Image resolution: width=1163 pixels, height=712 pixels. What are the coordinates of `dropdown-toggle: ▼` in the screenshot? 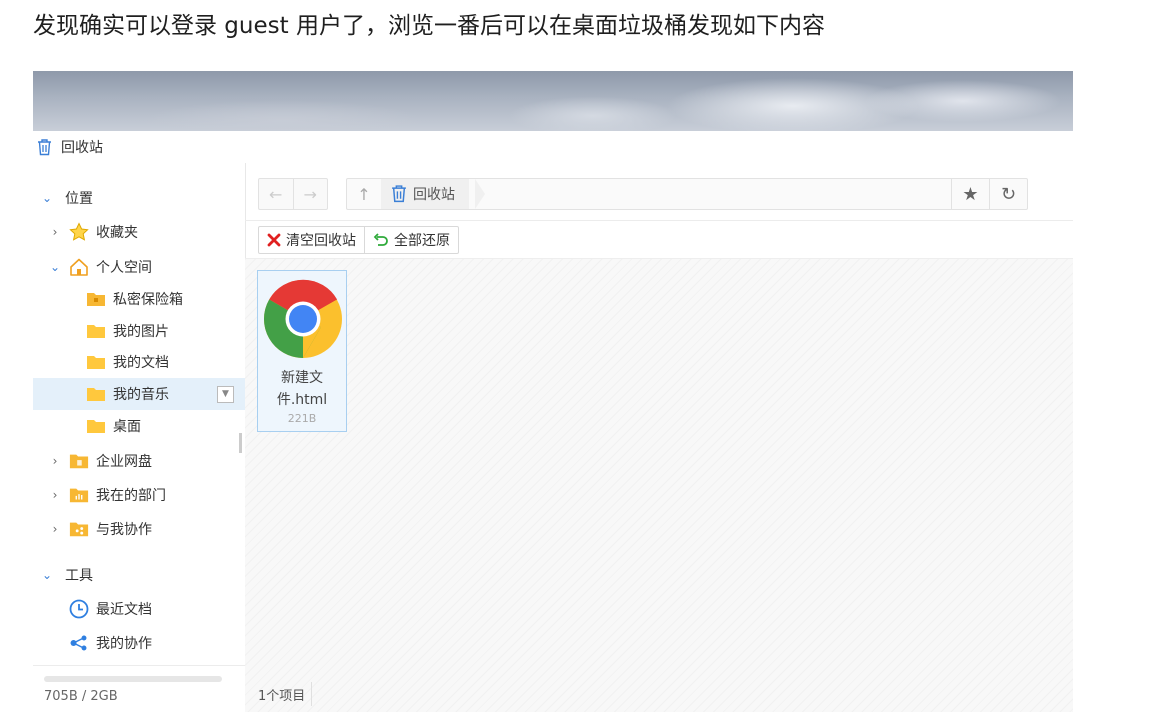 It's located at (225, 394).